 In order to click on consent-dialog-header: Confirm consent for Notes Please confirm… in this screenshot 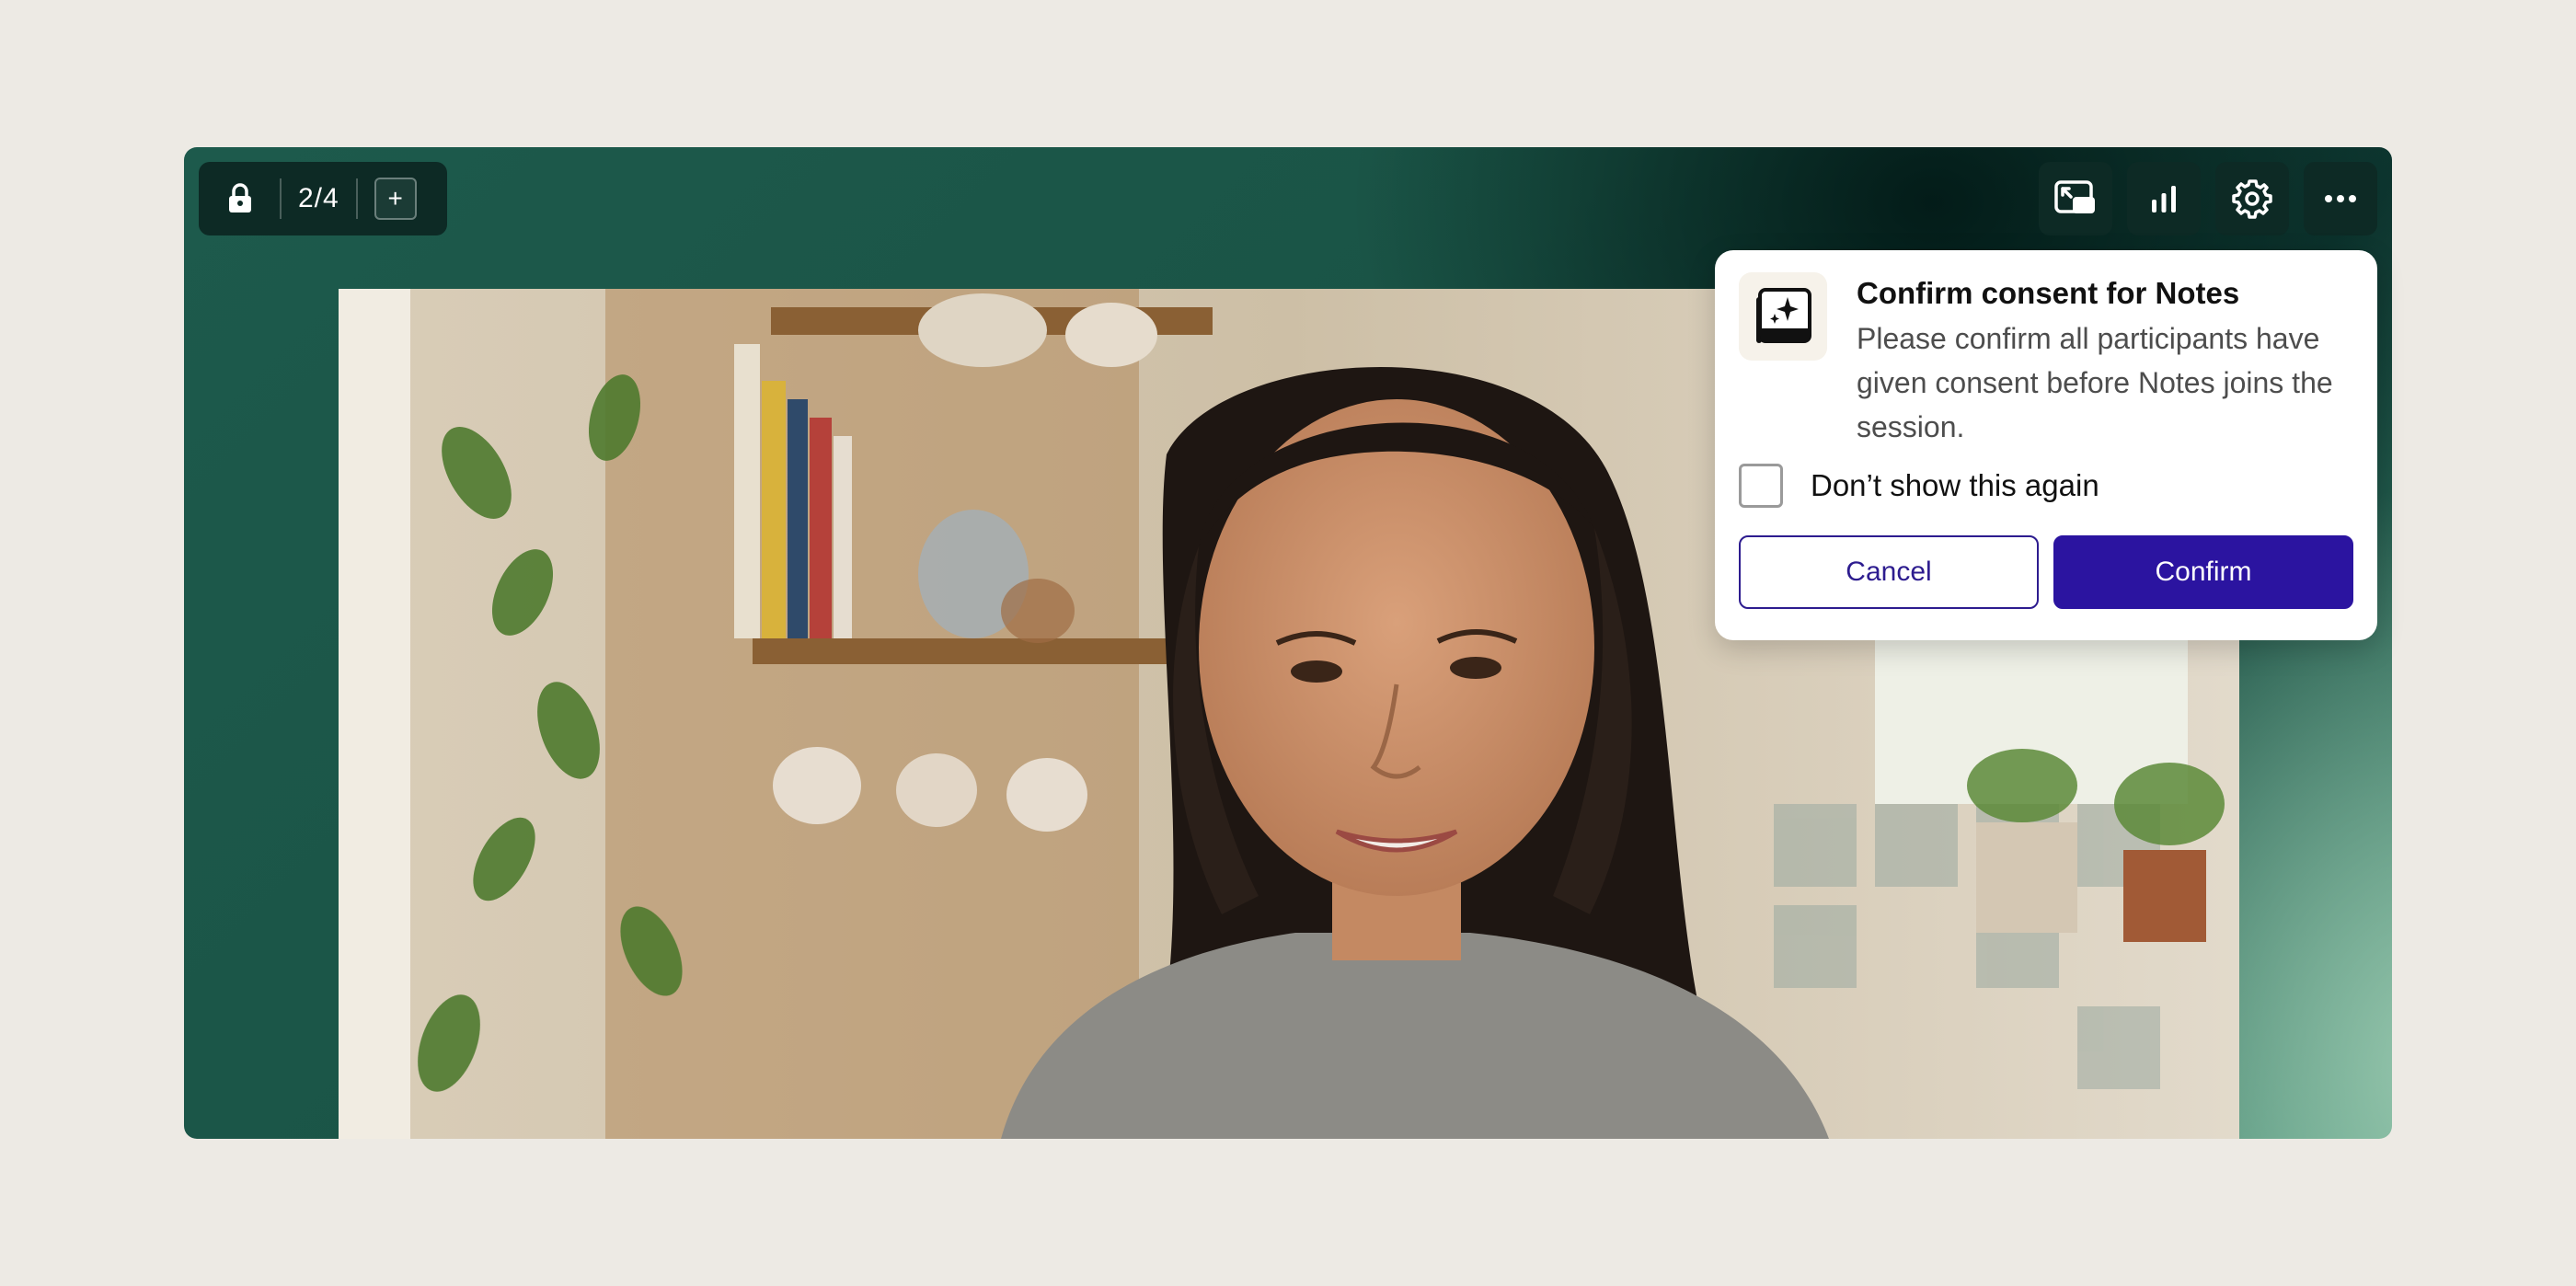, I will do `click(2046, 360)`.